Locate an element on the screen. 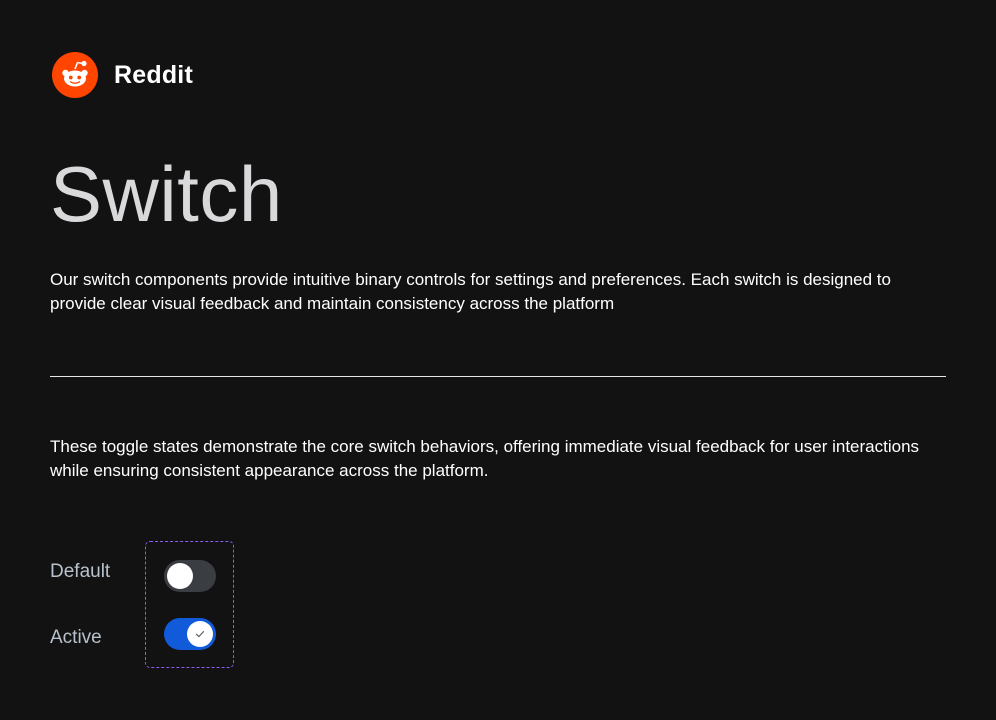  brand-header: Reddit is located at coordinates (122, 75).